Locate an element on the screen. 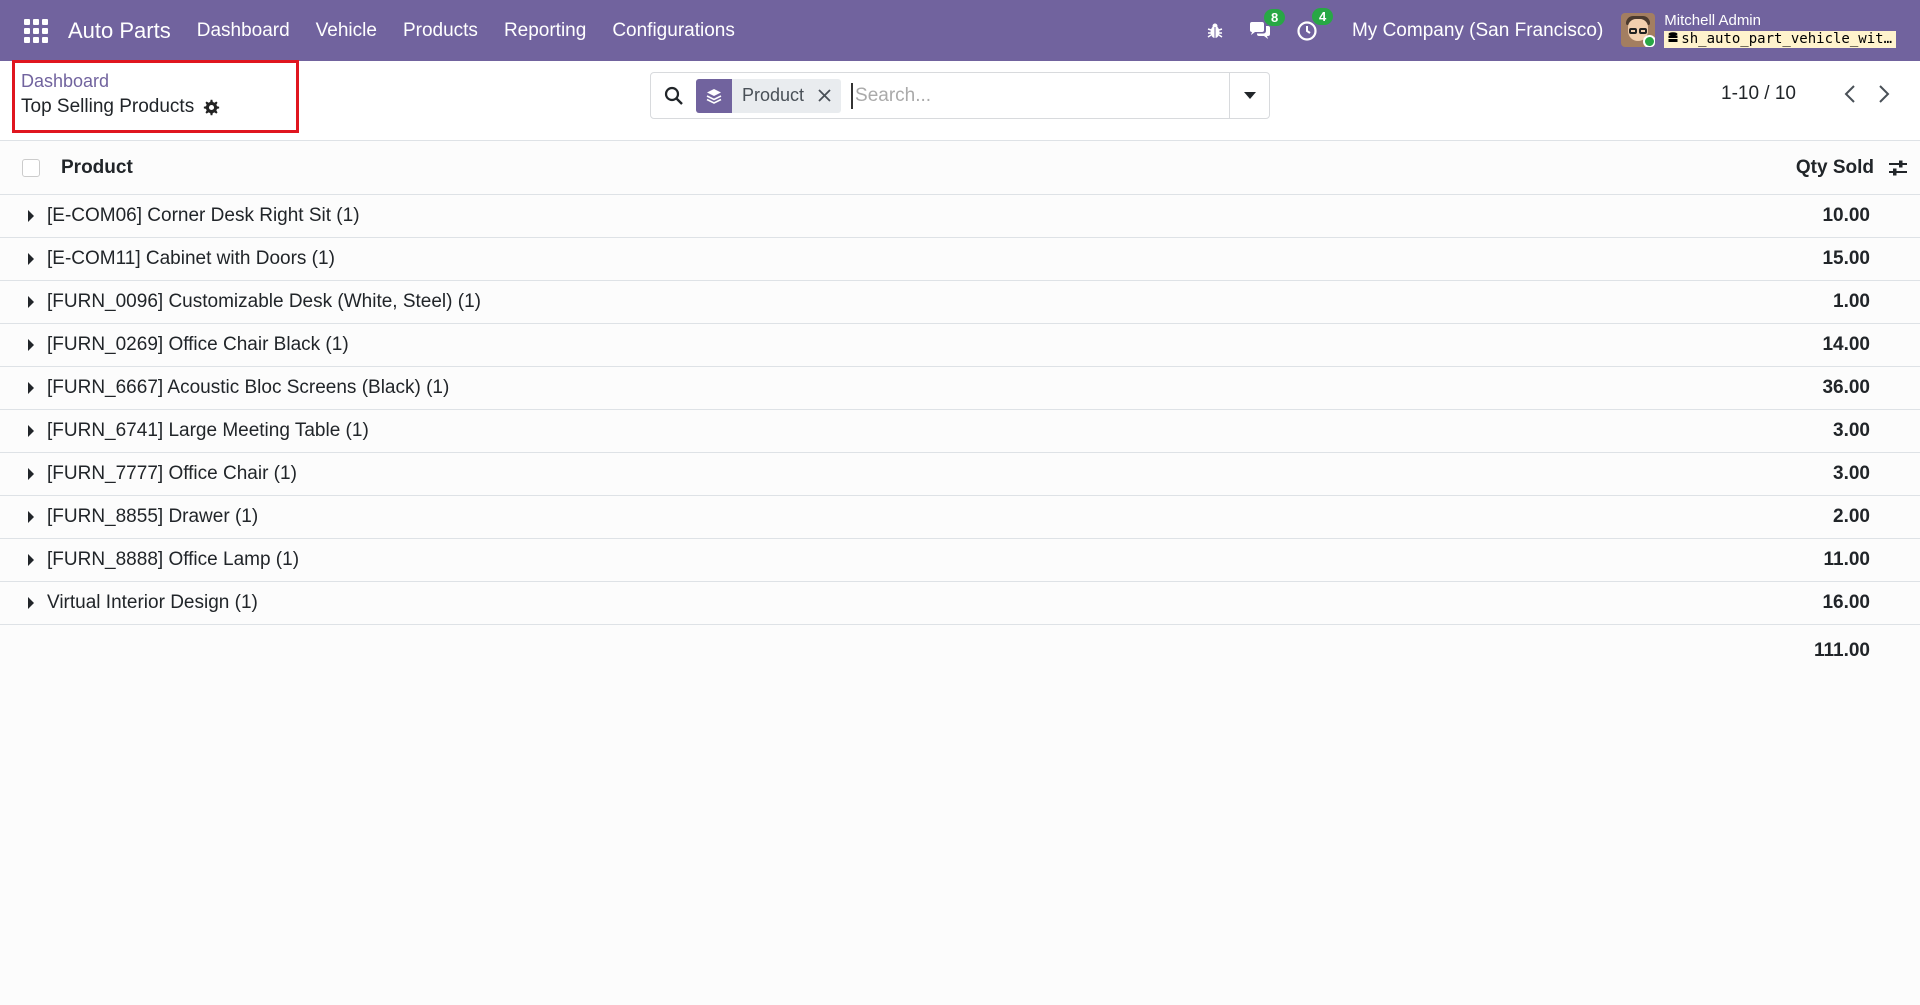 This screenshot has height=1005, width=1920. optional-columns-sliders-icon is located at coordinates (1898, 168).